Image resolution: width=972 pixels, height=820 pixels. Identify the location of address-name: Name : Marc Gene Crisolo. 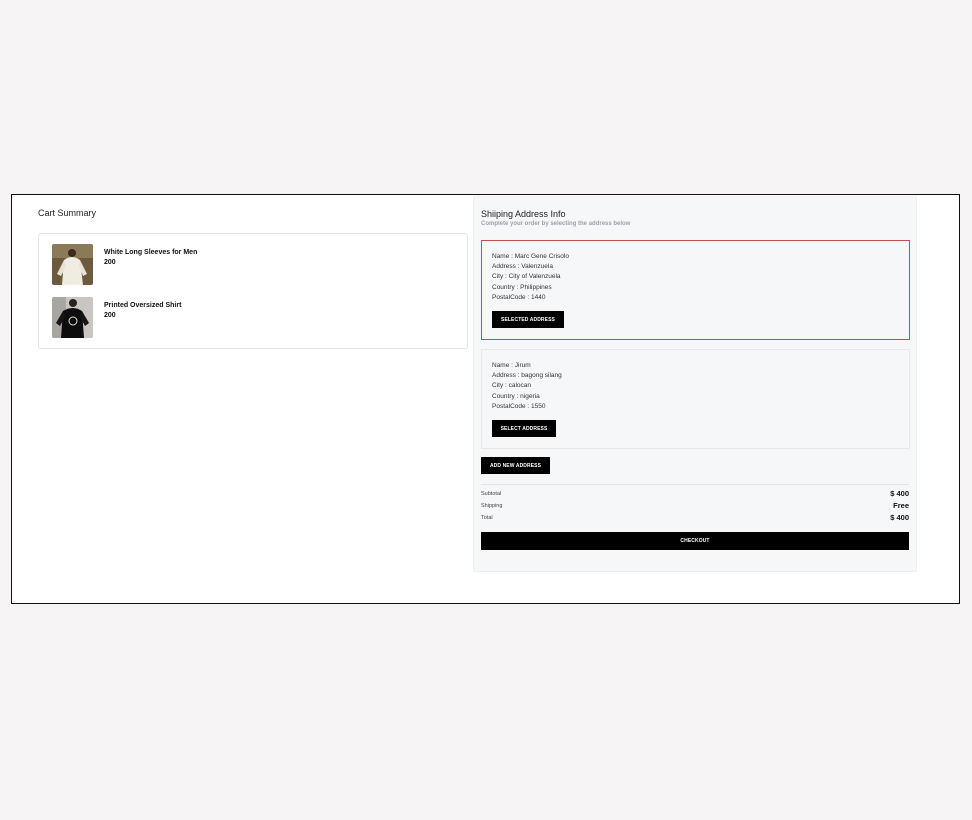
(530, 256).